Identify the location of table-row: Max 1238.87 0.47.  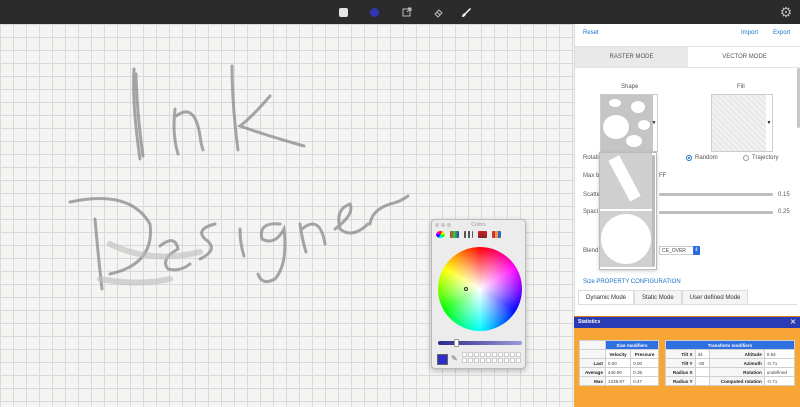
(619, 381).